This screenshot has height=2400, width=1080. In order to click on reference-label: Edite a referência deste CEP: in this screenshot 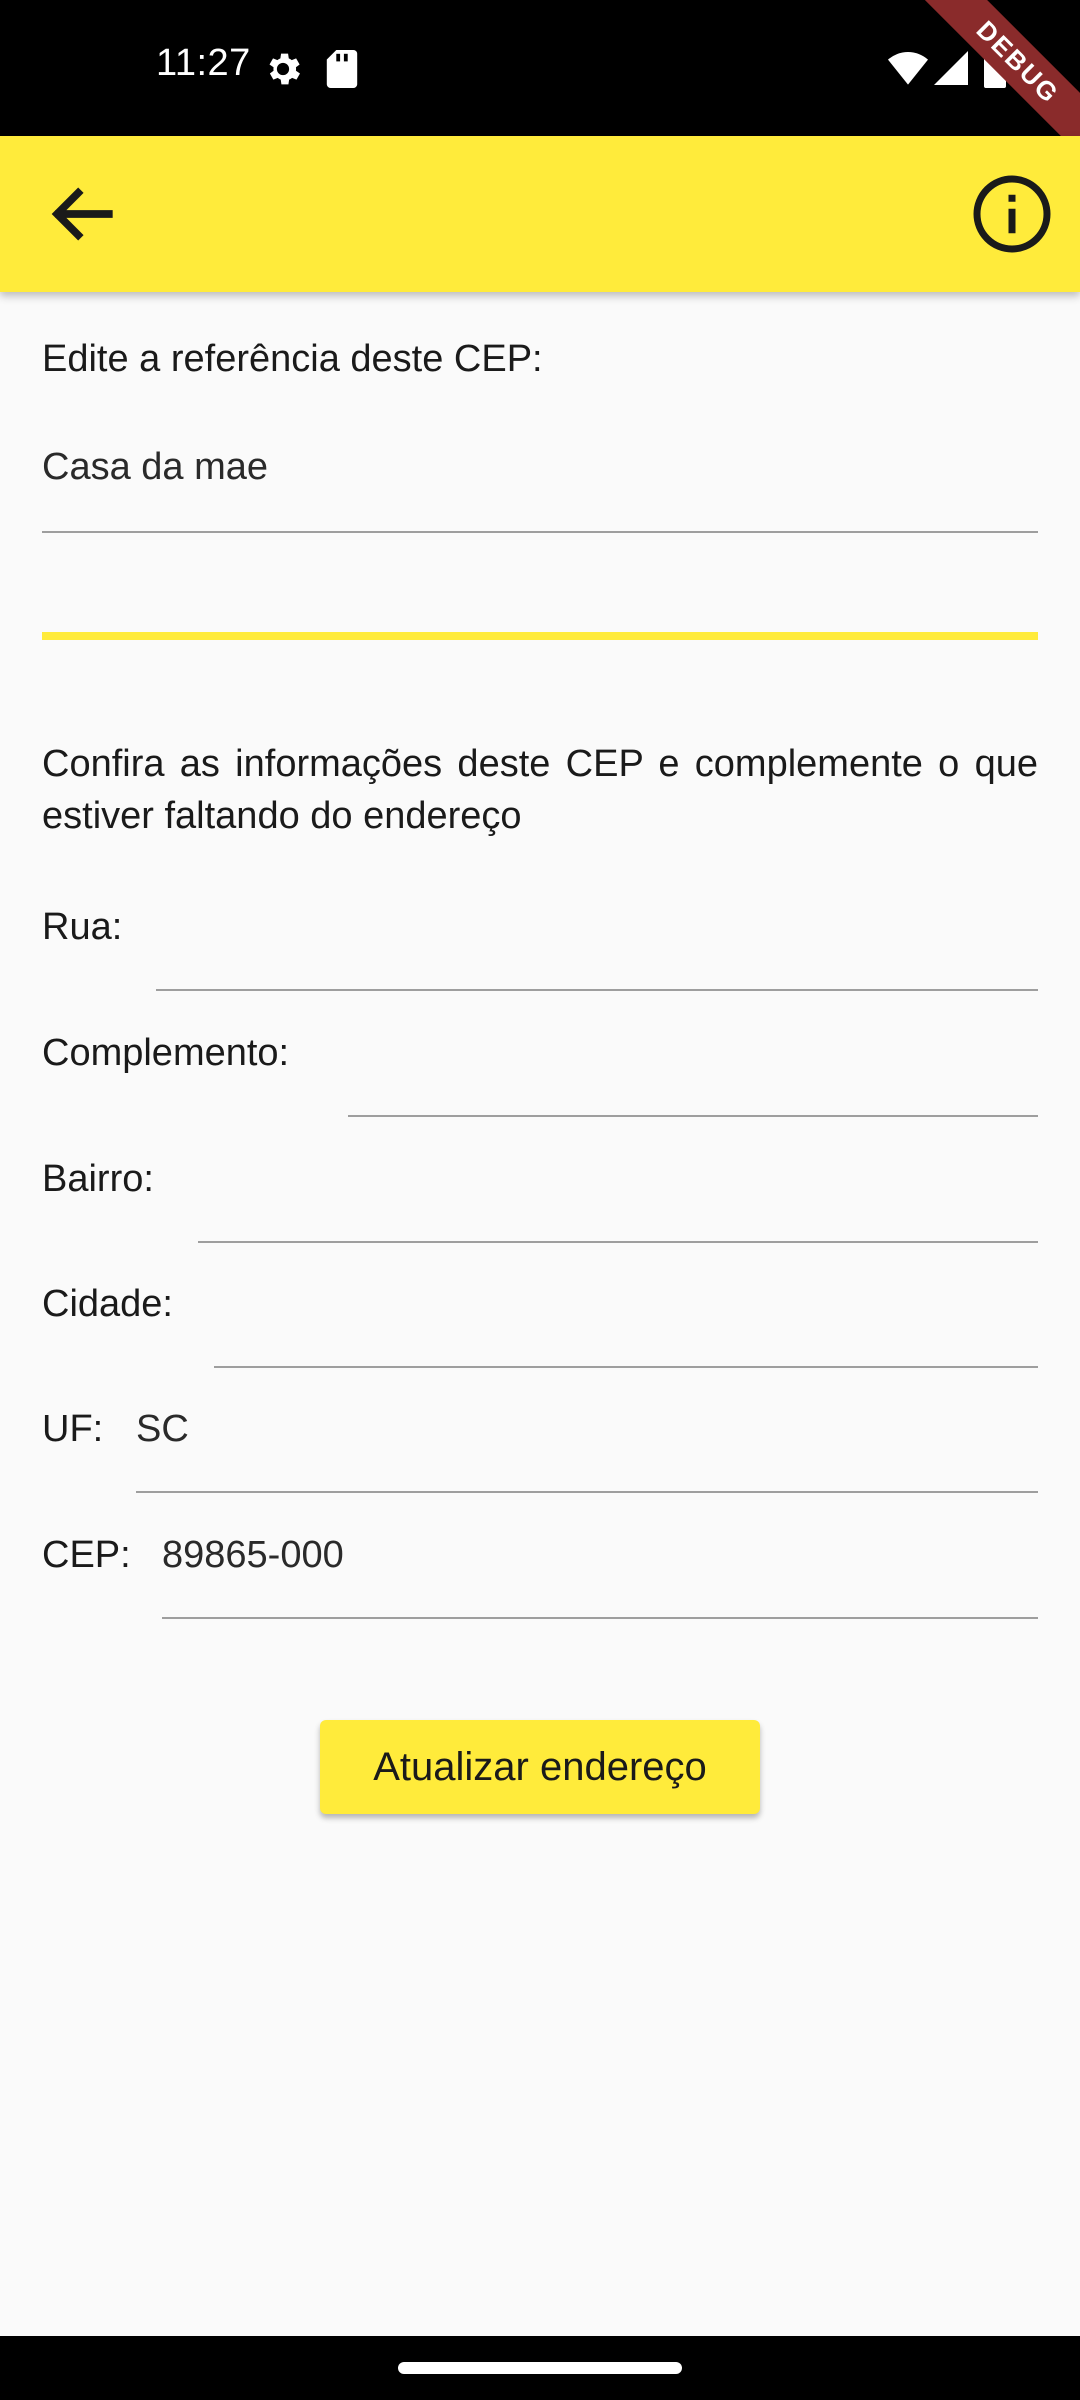, I will do `click(292, 359)`.